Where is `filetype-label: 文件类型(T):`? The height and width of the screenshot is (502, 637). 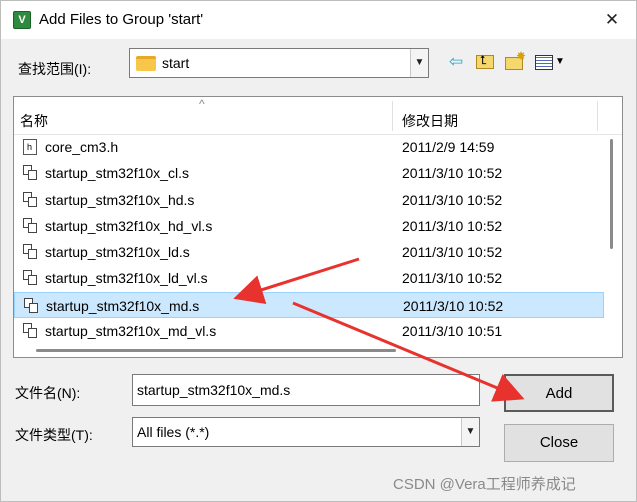 filetype-label: 文件类型(T): is located at coordinates (54, 435).